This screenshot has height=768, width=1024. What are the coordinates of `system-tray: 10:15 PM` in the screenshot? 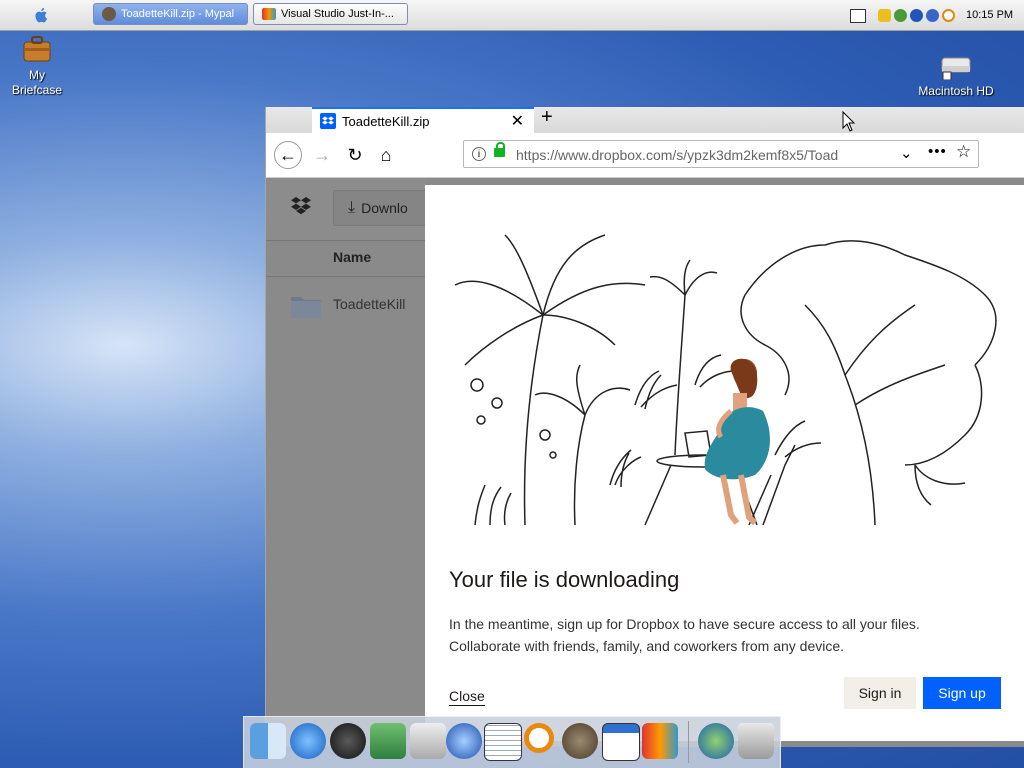 It's located at (951, 15).